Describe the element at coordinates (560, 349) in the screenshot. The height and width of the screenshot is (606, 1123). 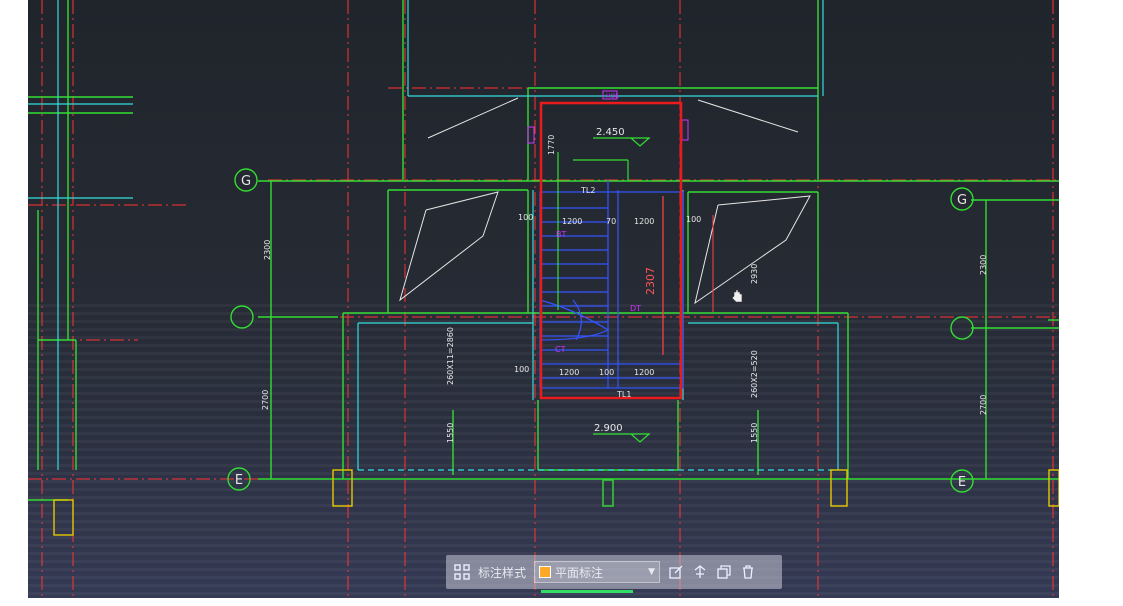
I see `stair-label: CT` at that location.